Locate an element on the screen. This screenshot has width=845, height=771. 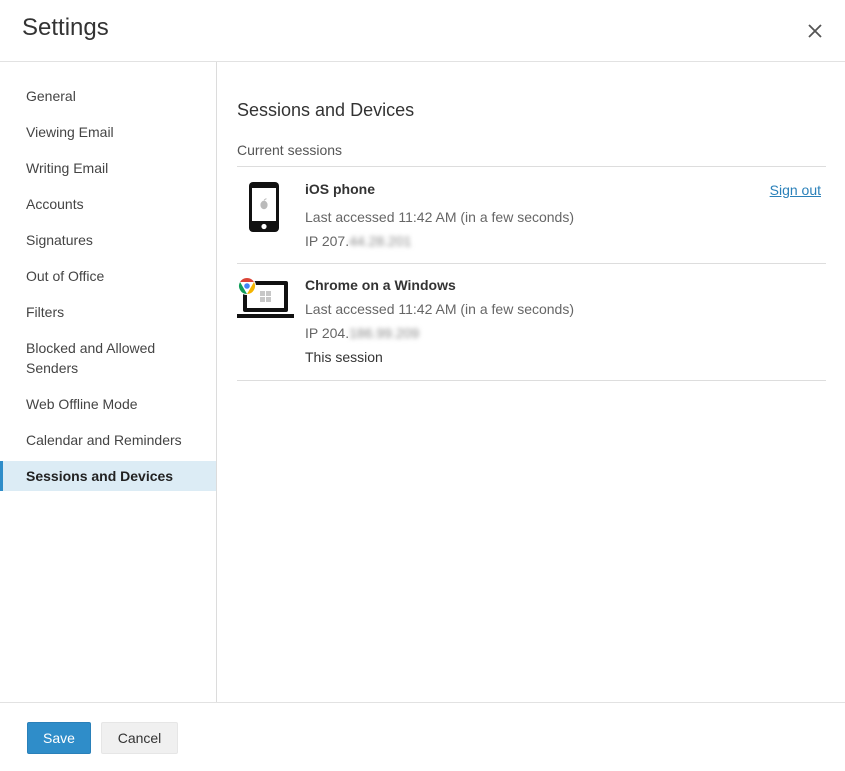
sign-out-link: Sign out is located at coordinates (795, 190).